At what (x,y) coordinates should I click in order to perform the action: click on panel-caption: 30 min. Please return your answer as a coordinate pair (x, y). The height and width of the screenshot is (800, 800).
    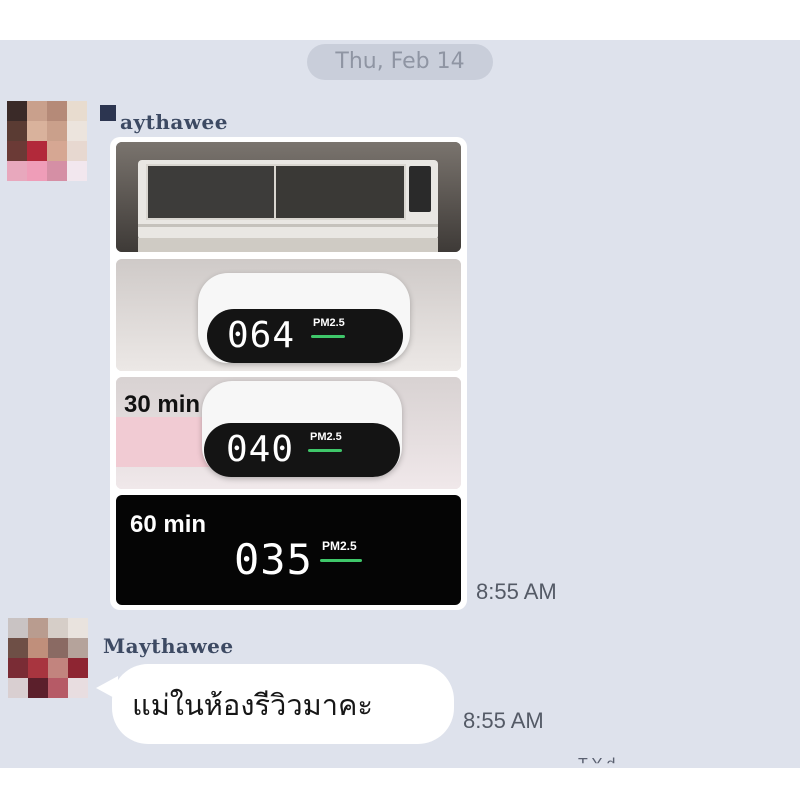
    Looking at the image, I should click on (162, 404).